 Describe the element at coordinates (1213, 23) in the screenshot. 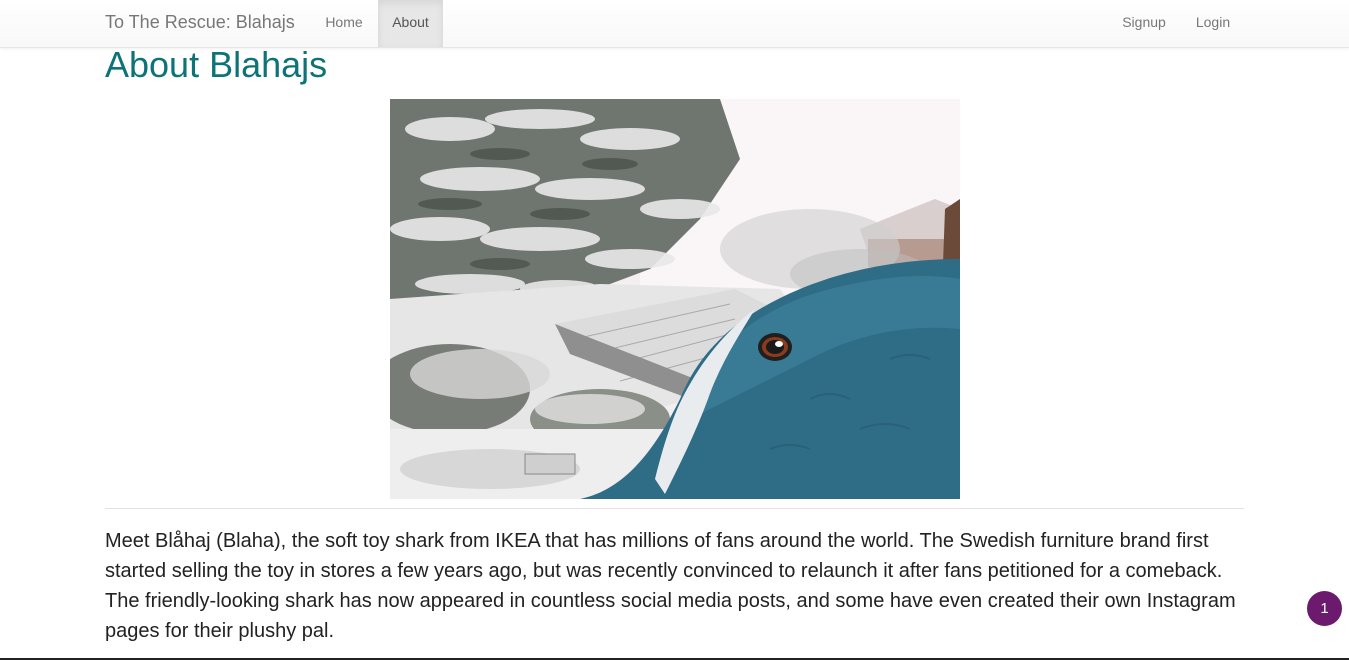

I see `nav-login-link: Login` at that location.